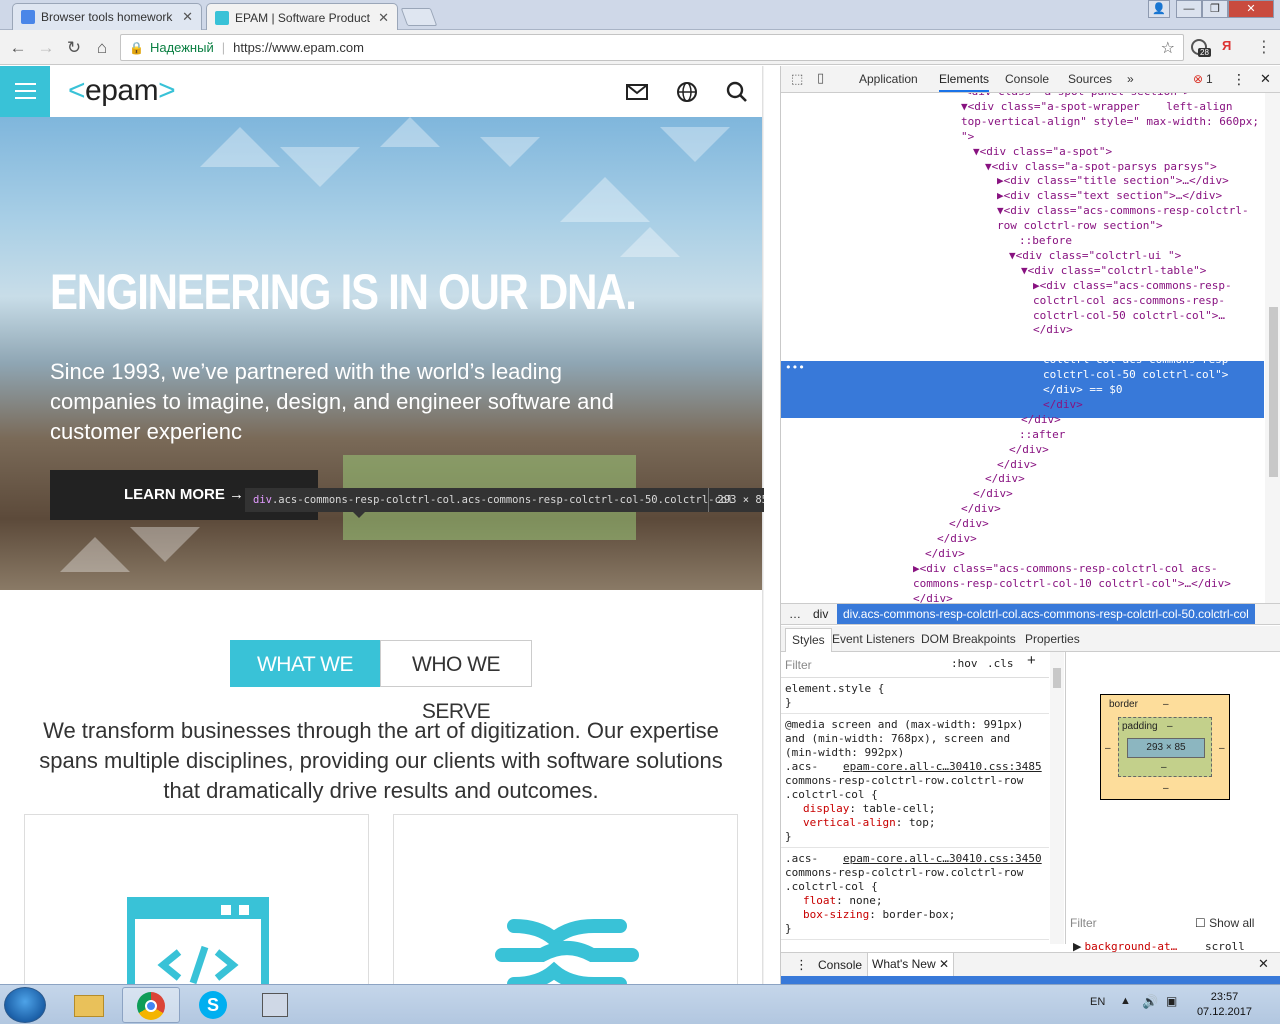 The image size is (1280, 1024). Describe the element at coordinates (808, 640) in the screenshot. I see `tab-styles: Styles` at that location.